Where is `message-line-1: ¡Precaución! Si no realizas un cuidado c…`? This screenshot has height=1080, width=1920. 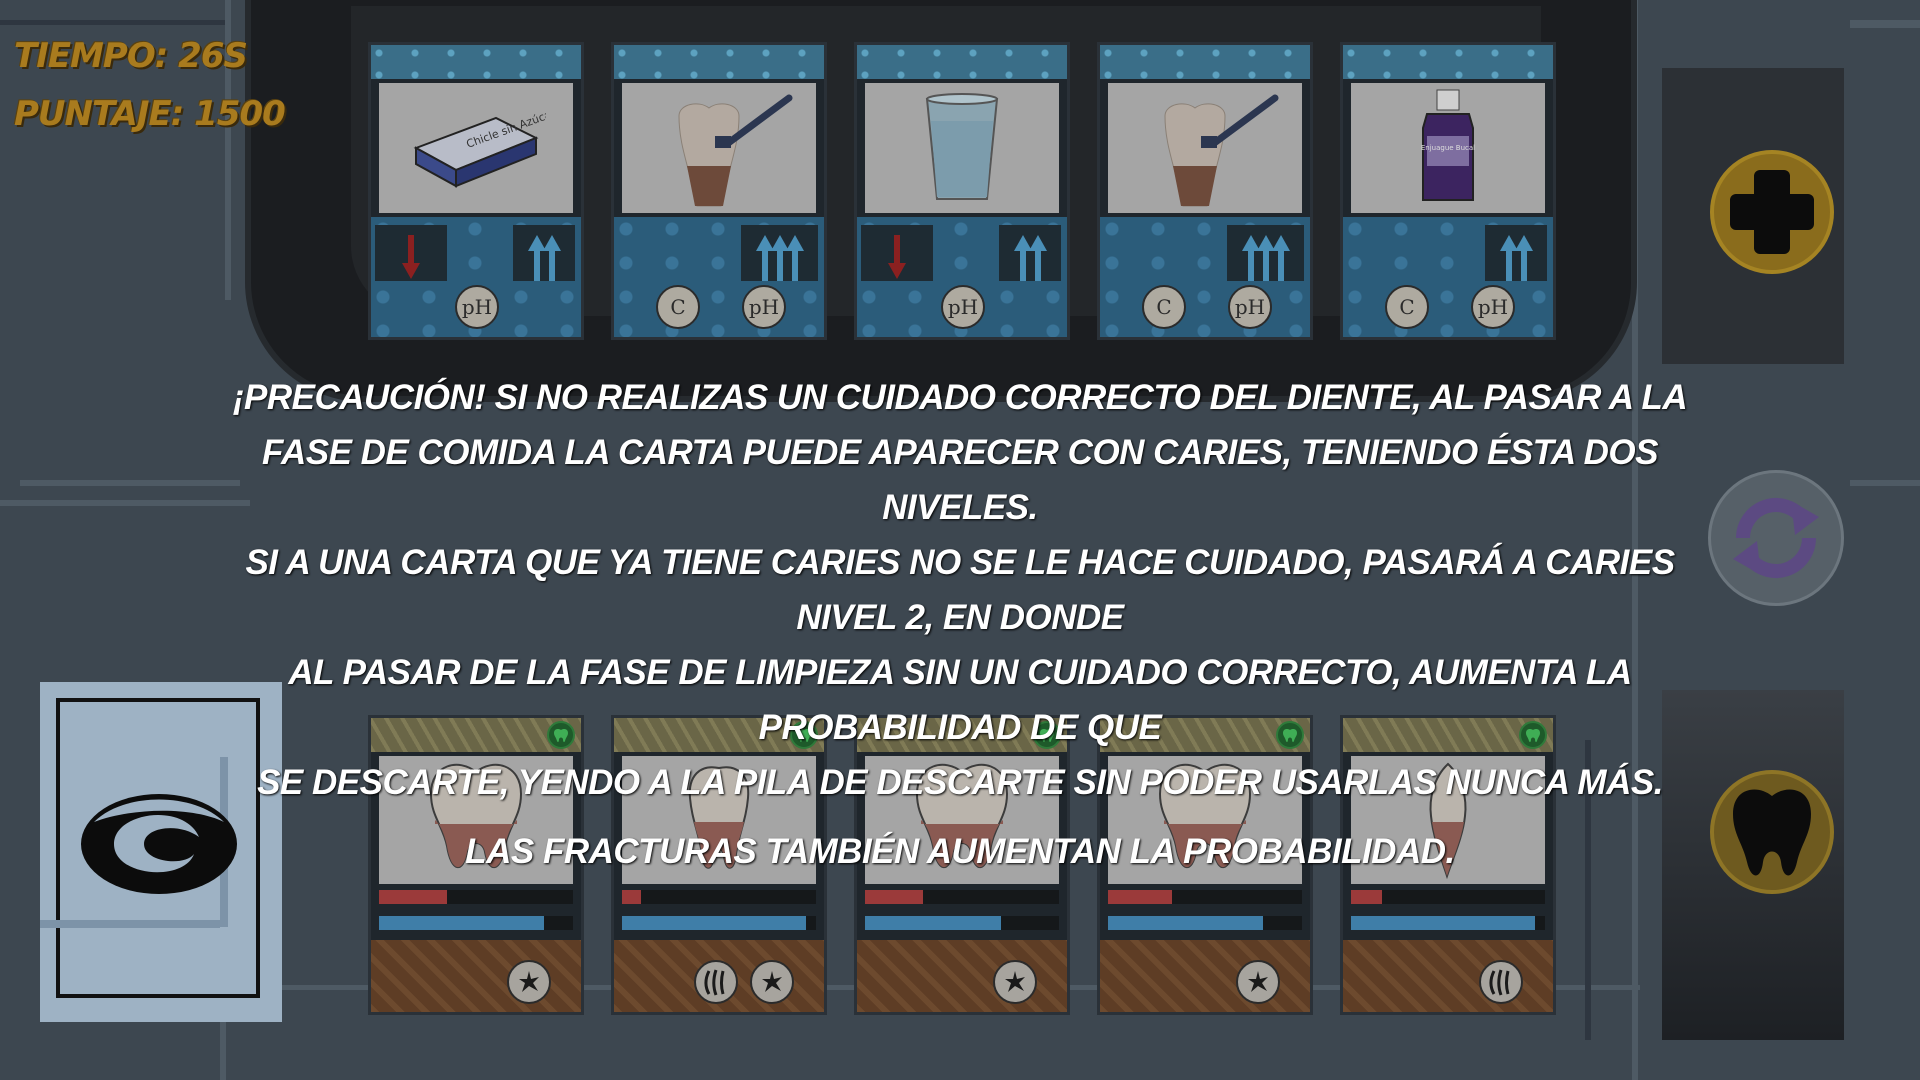 message-line-1: ¡Precaución! Si no realizas un cuidado c… is located at coordinates (960, 397).